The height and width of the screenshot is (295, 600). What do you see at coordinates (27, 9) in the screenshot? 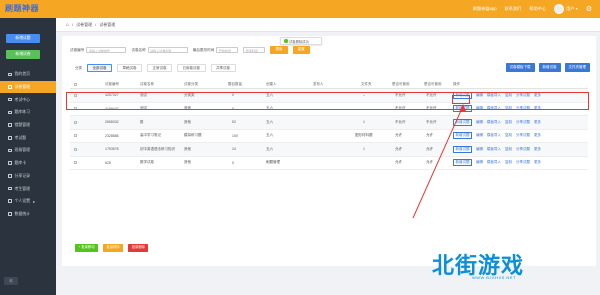
I see `app-logo: 刷题神器` at bounding box center [27, 9].